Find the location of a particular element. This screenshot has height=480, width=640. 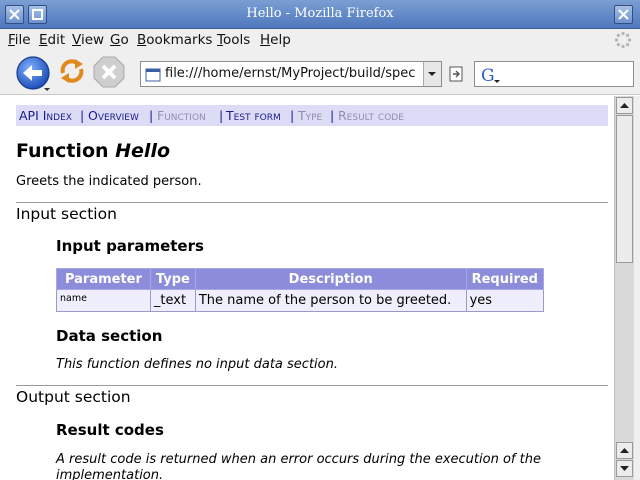

column-header-parameter: Parameter is located at coordinates (103, 279).